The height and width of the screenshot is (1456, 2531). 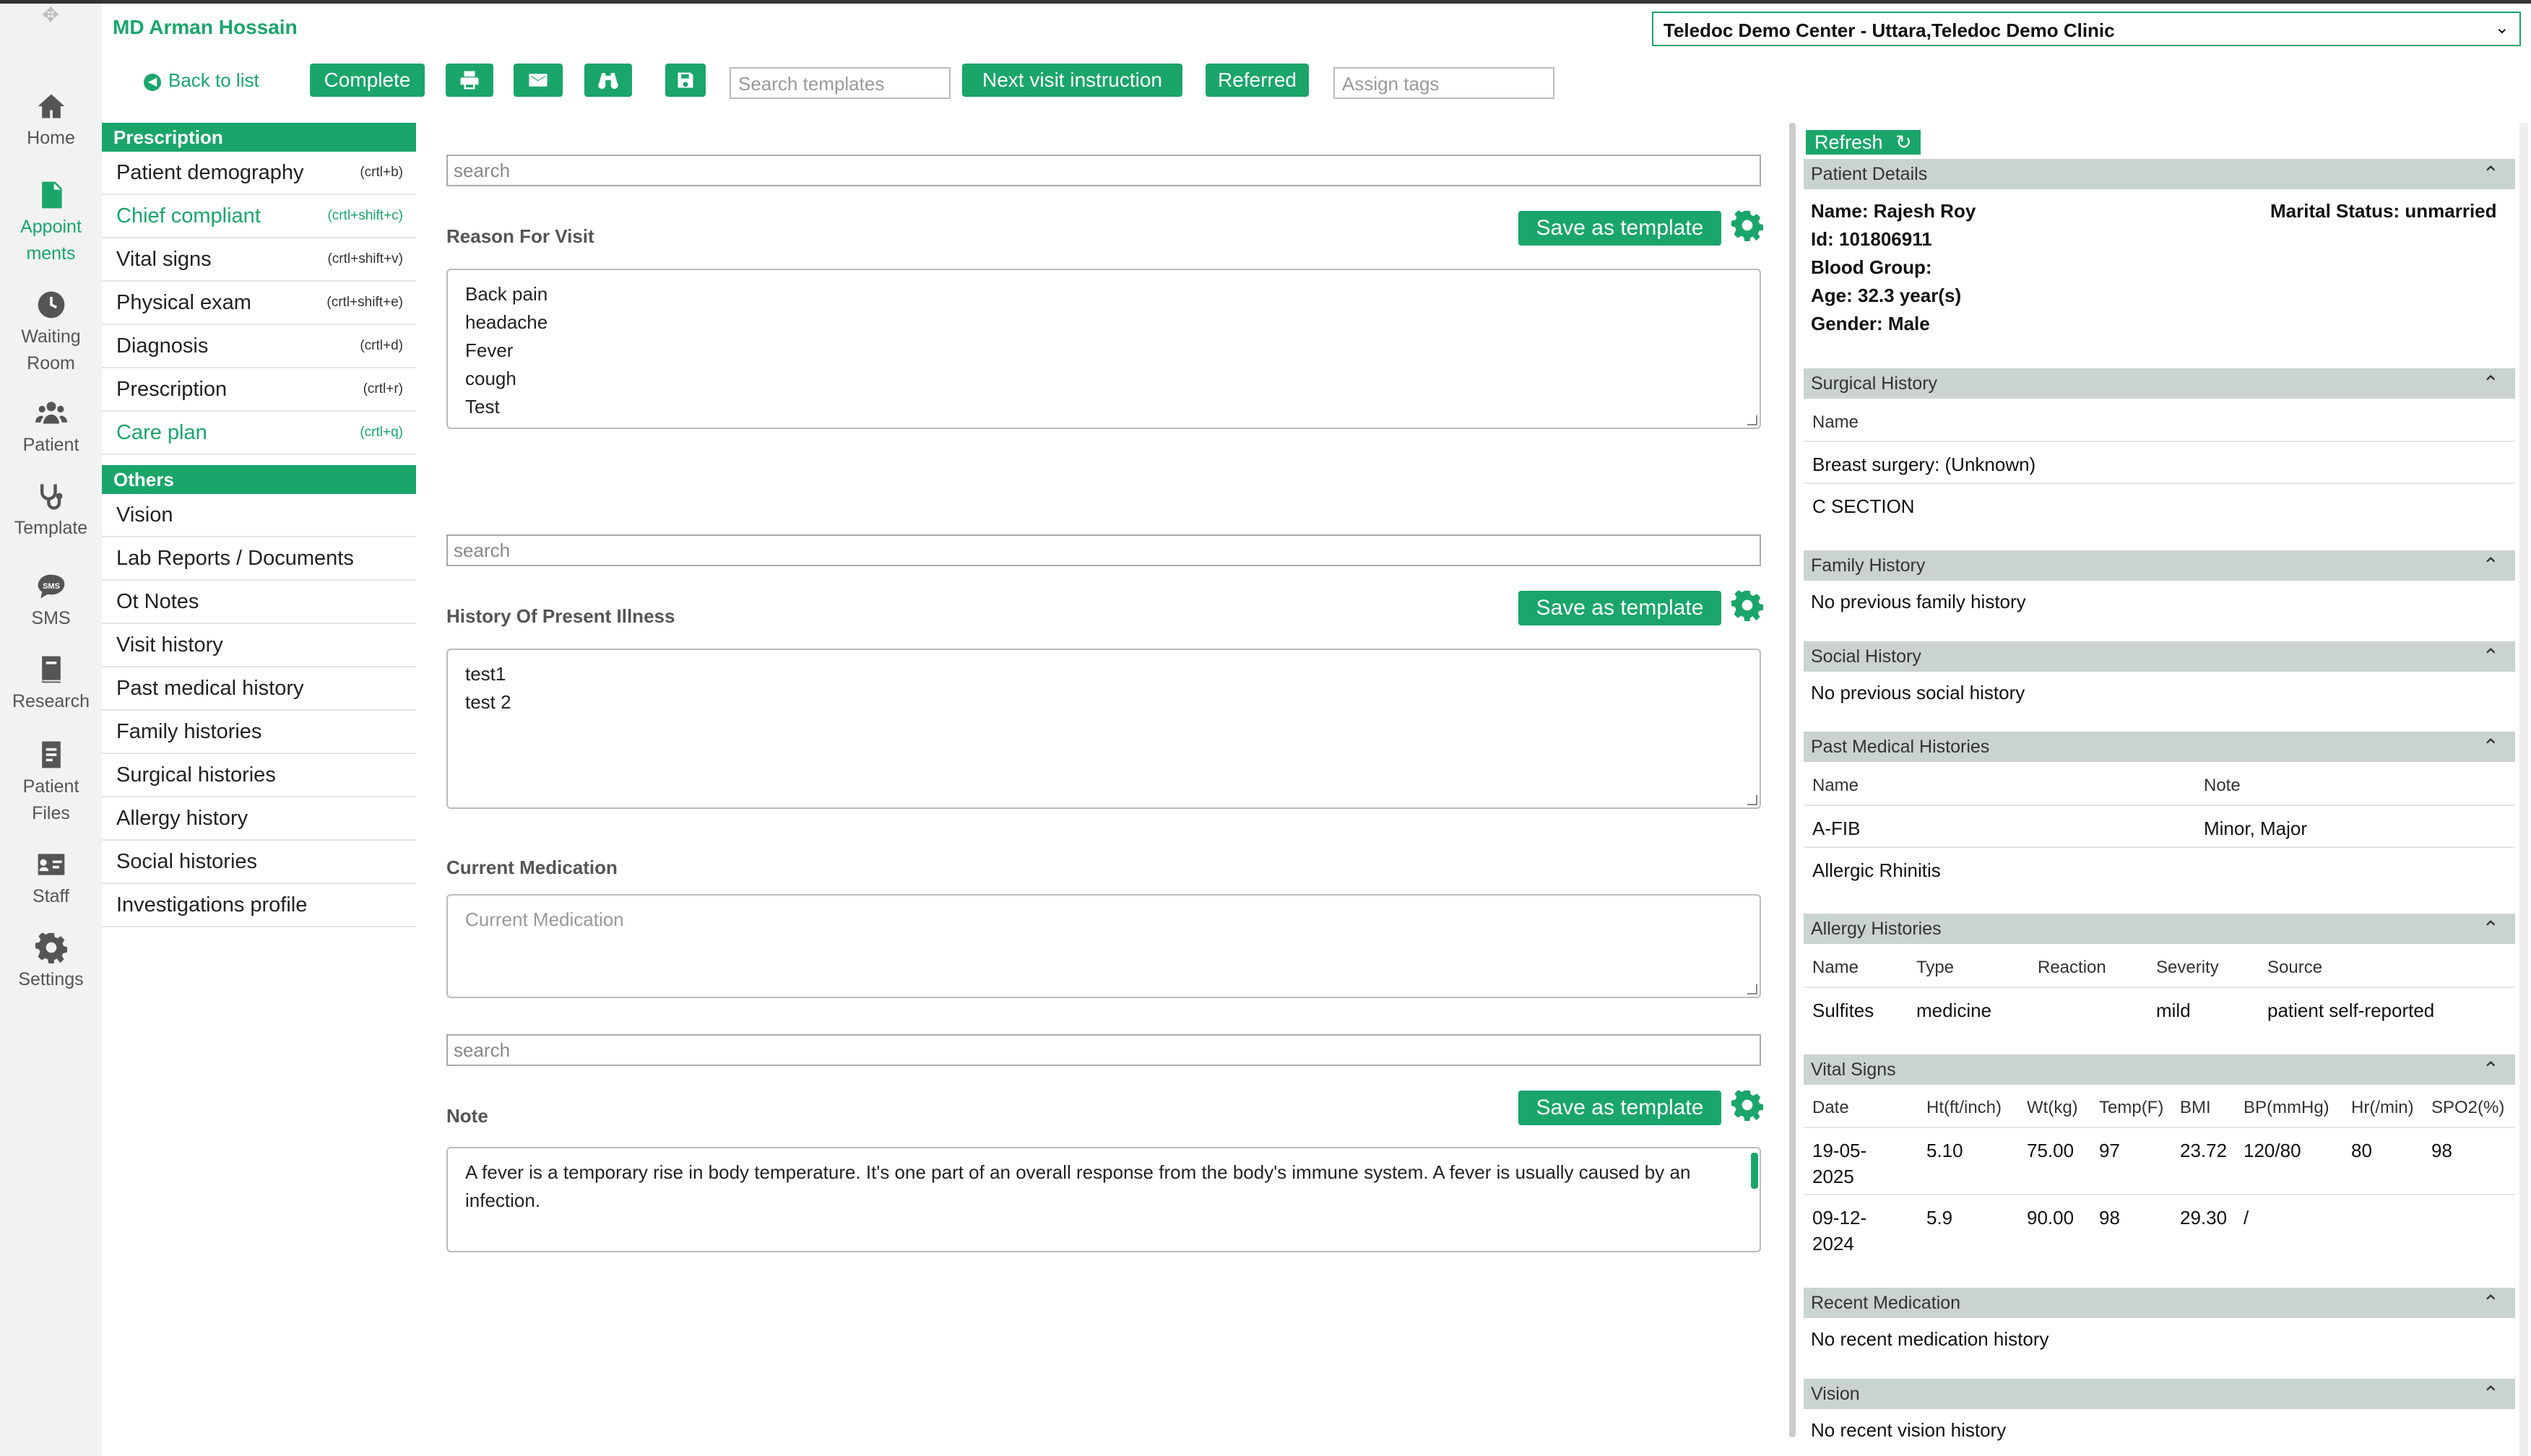 What do you see at coordinates (1620, 608) in the screenshot?
I see `hpi-save-template-button: Save as template` at bounding box center [1620, 608].